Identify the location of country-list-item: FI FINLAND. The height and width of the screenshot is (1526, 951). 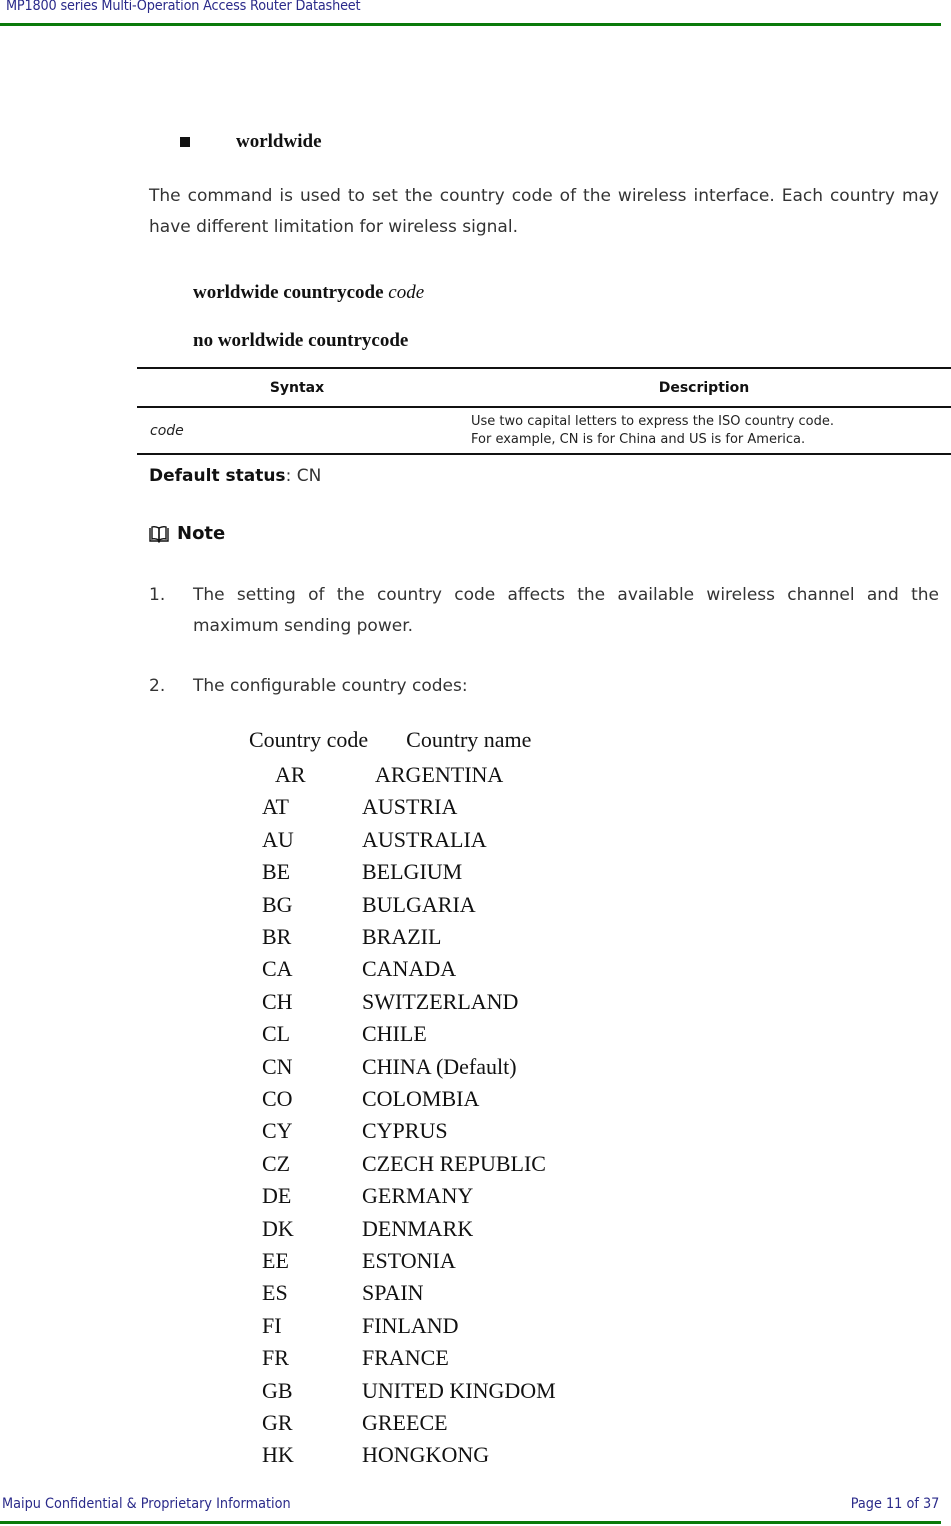
(360, 1326).